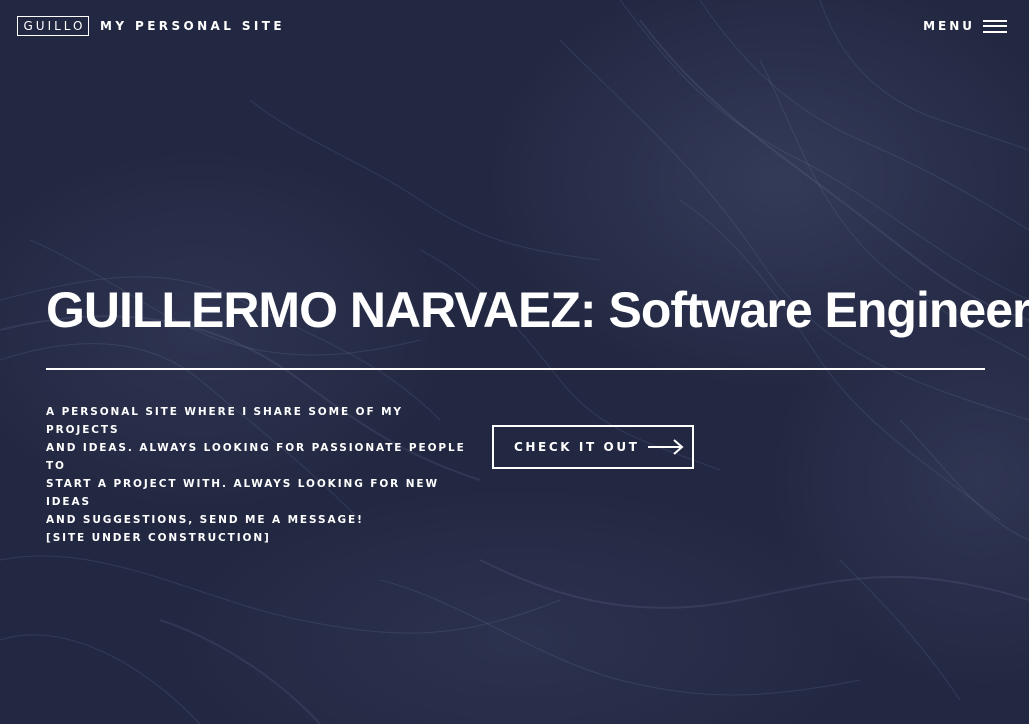  I want to click on cta-label: CHECK IT OUT, so click(577, 447).